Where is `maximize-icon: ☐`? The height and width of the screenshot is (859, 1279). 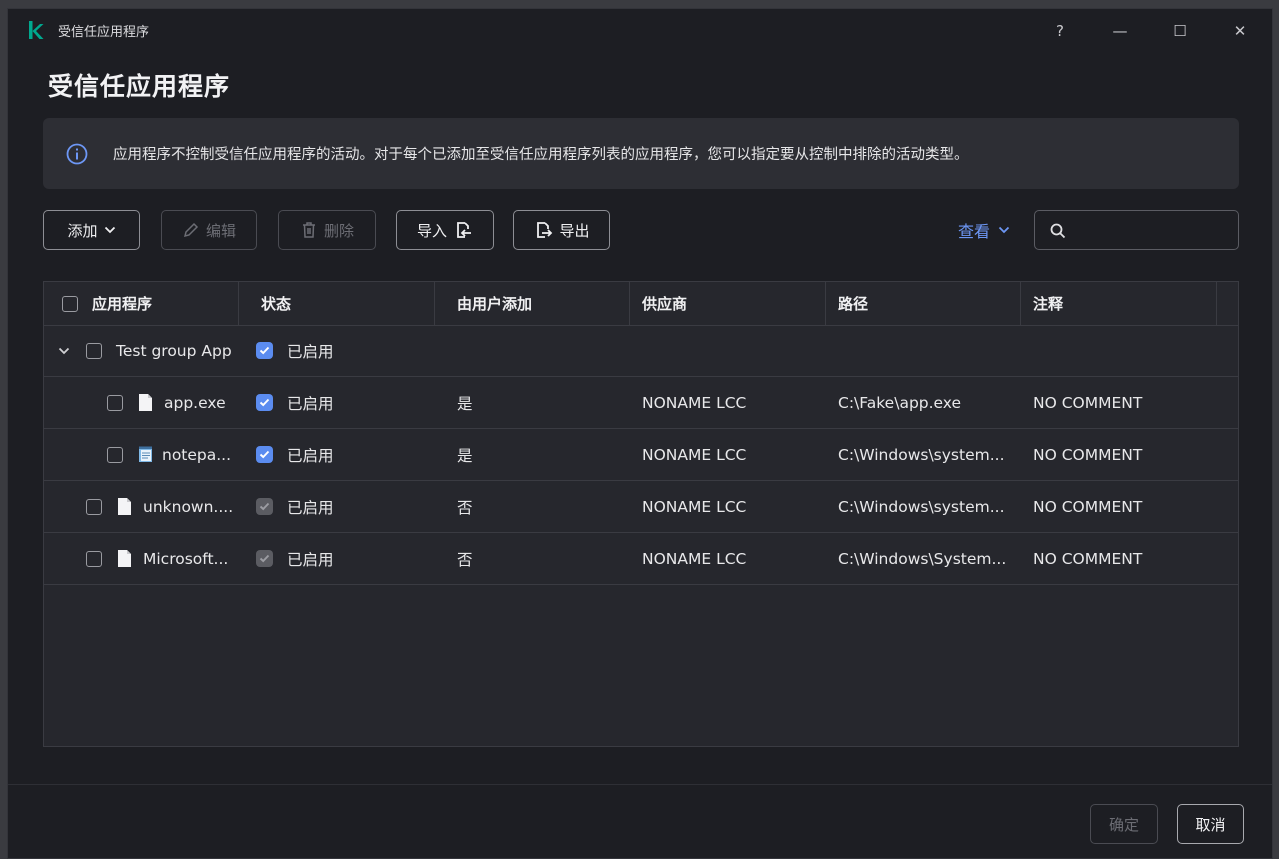 maximize-icon: ☐ is located at coordinates (1180, 31).